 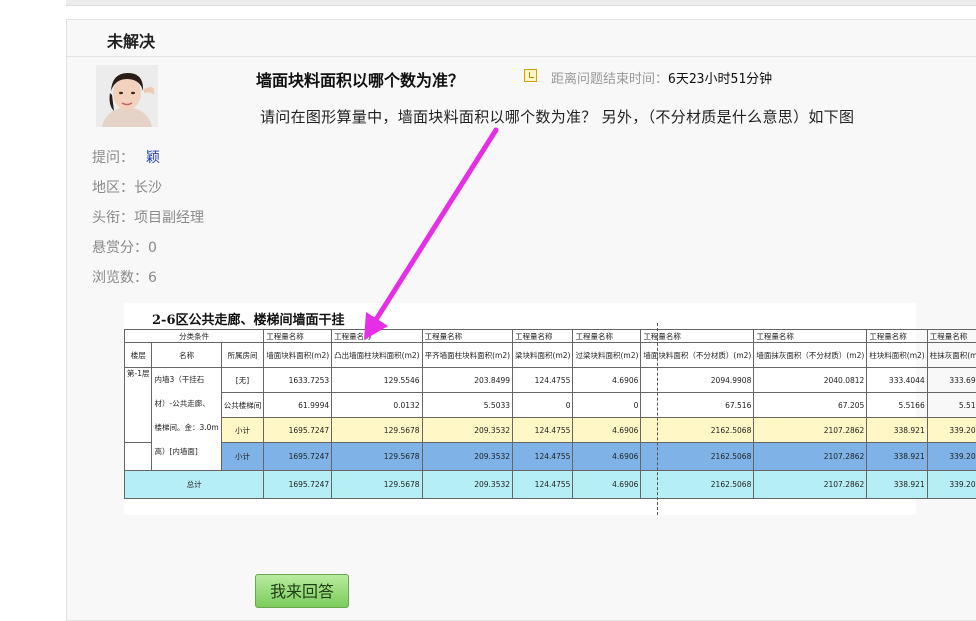 I want to click on table-header-cell: 分类条件, so click(x=194, y=336).